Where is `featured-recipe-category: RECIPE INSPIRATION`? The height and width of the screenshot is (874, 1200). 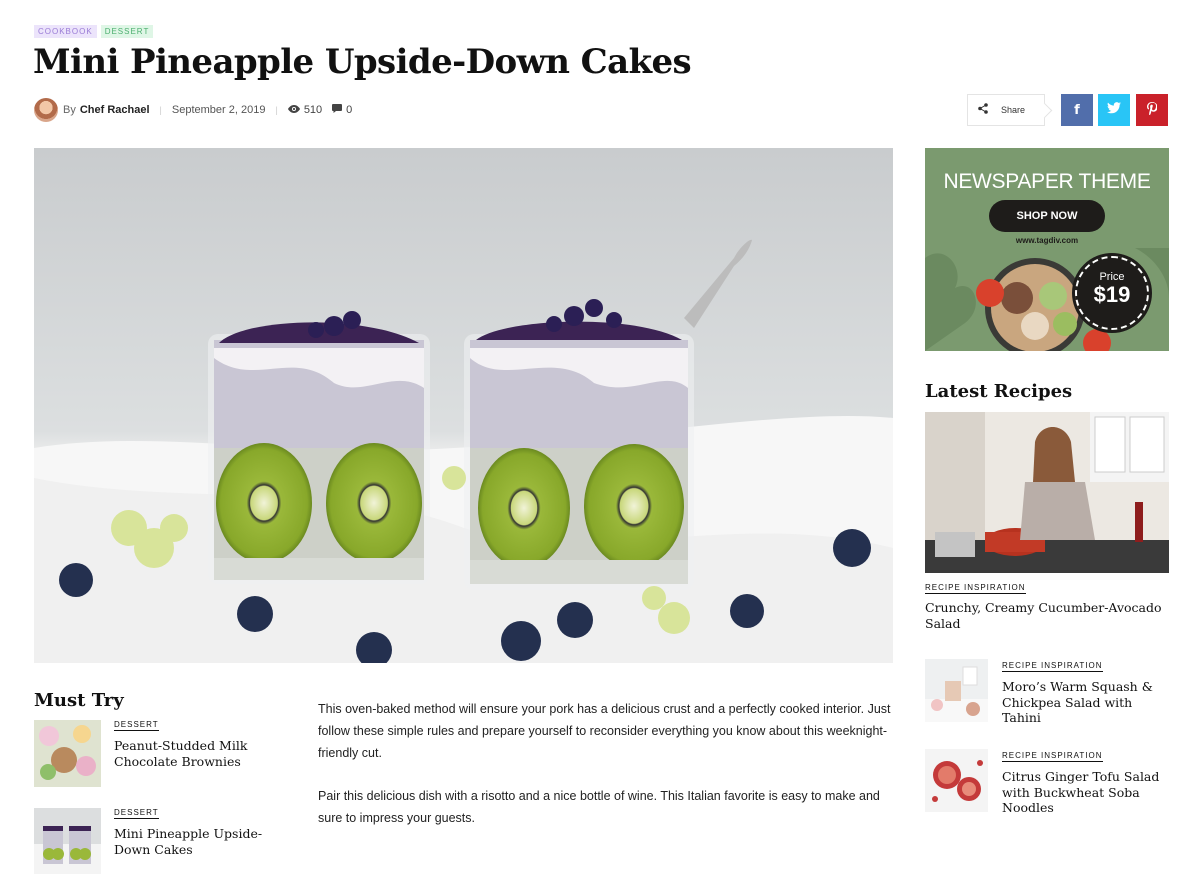
featured-recipe-category: RECIPE INSPIRATION is located at coordinates (975, 588).